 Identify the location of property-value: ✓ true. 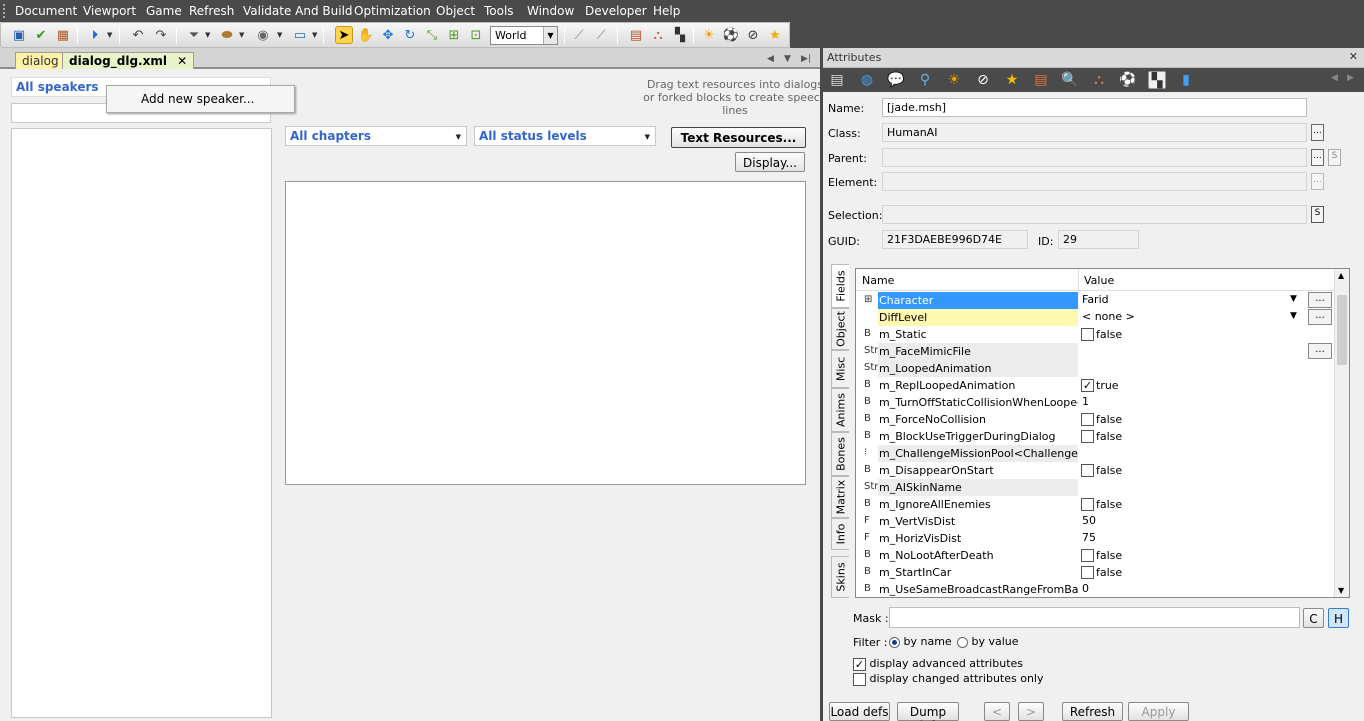
(1207, 385).